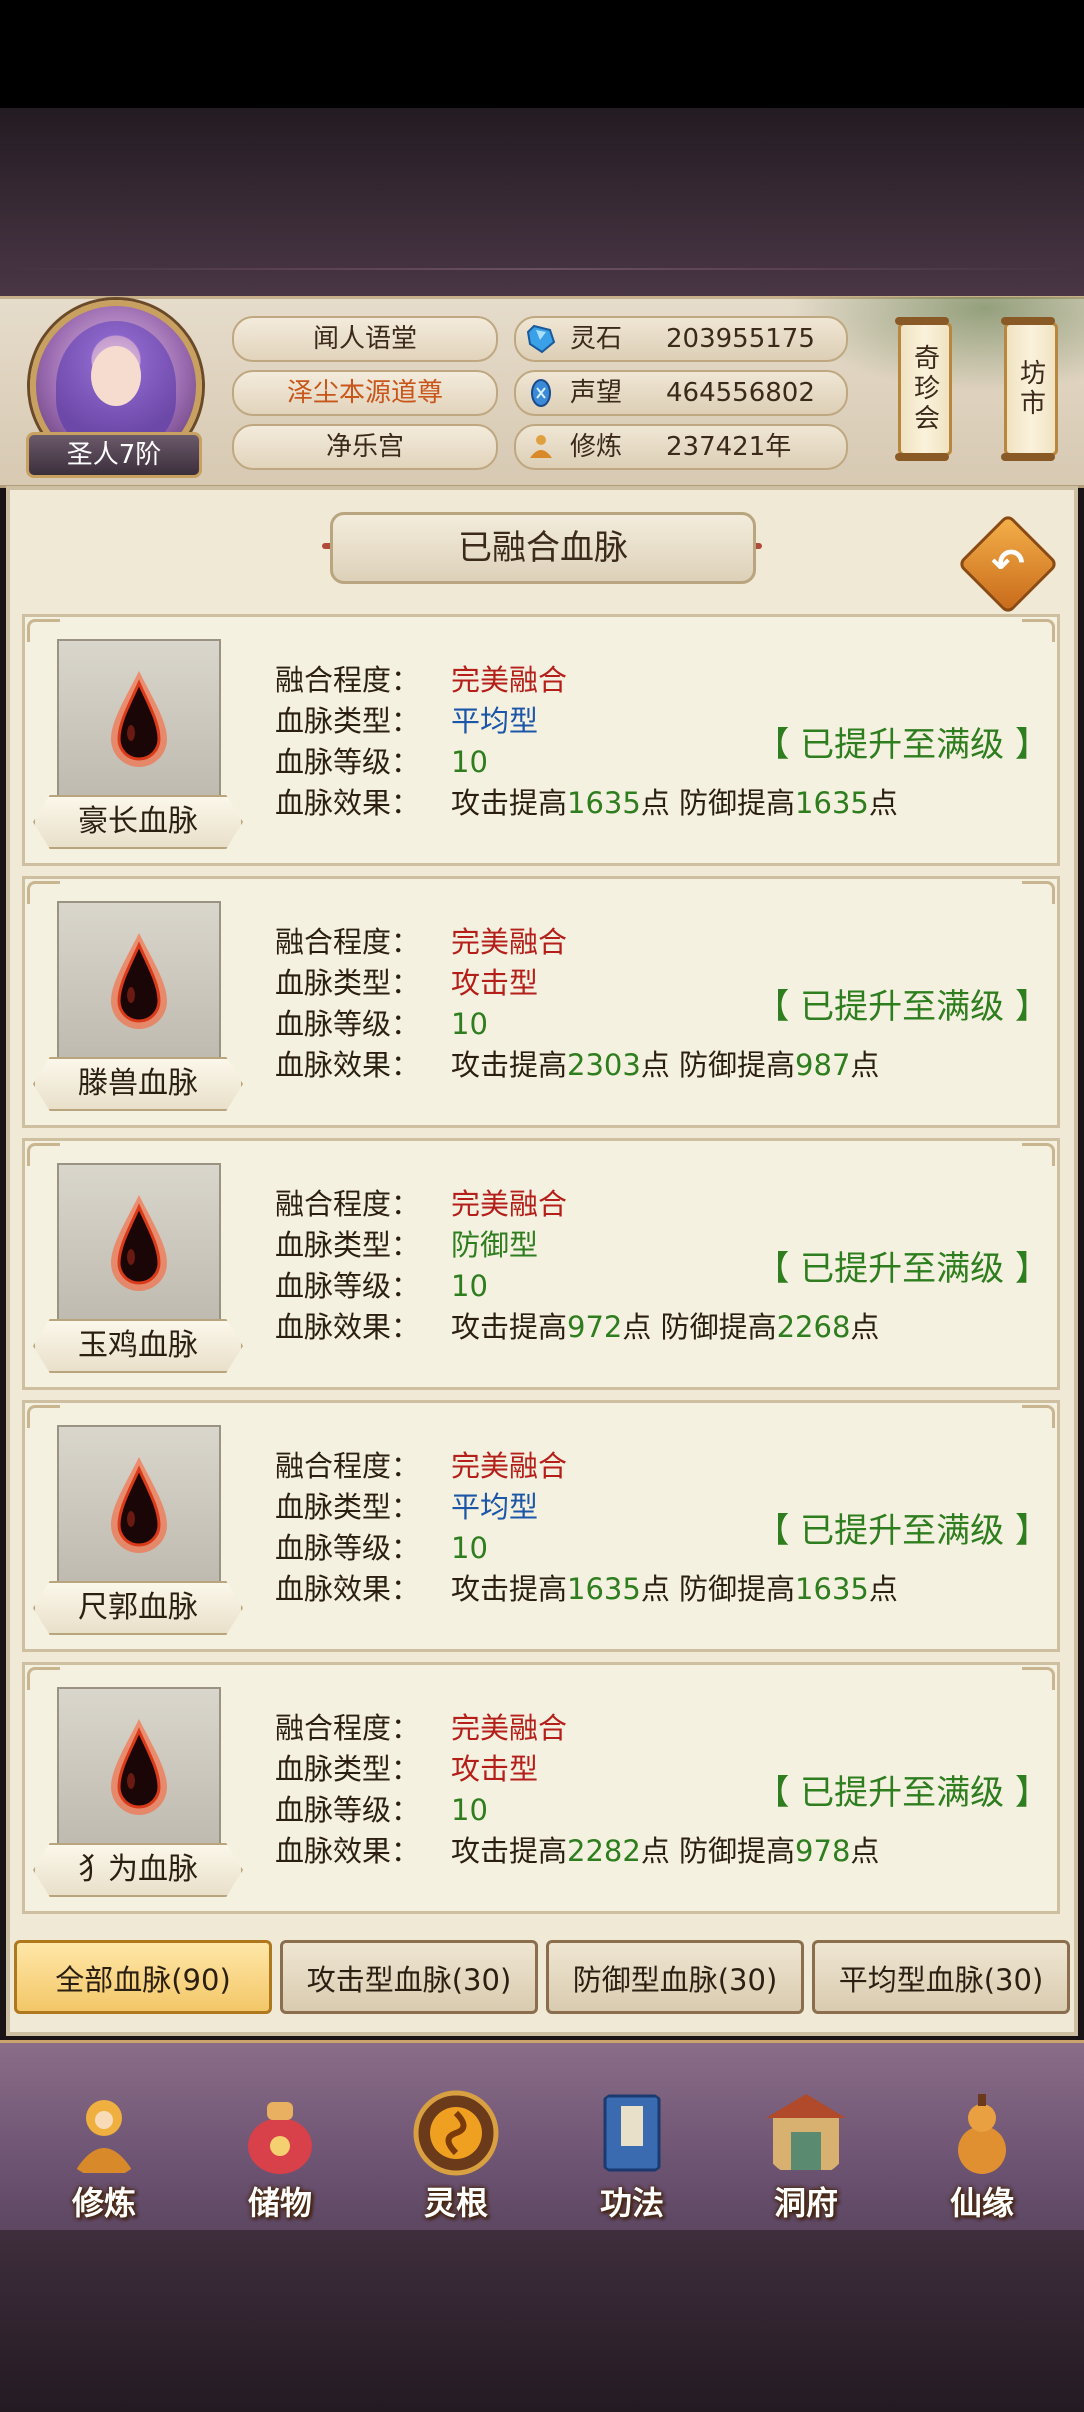  I want to click on defense-bonus: 987, so click(823, 1065).